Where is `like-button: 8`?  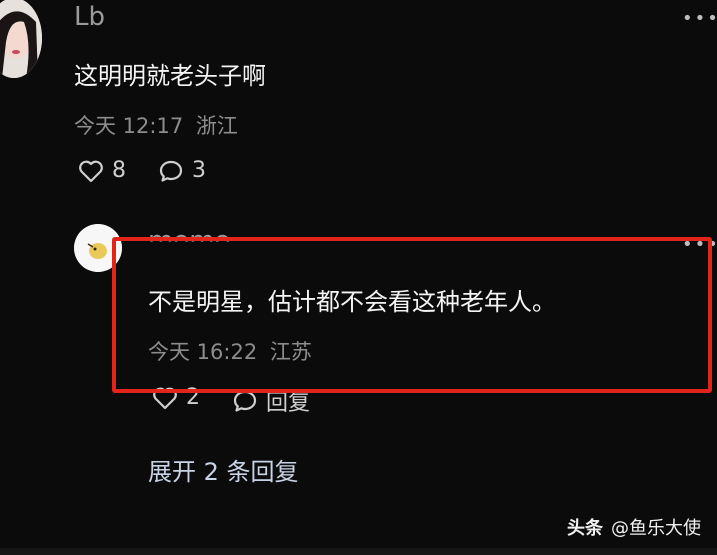 like-button: 8 is located at coordinates (102, 170).